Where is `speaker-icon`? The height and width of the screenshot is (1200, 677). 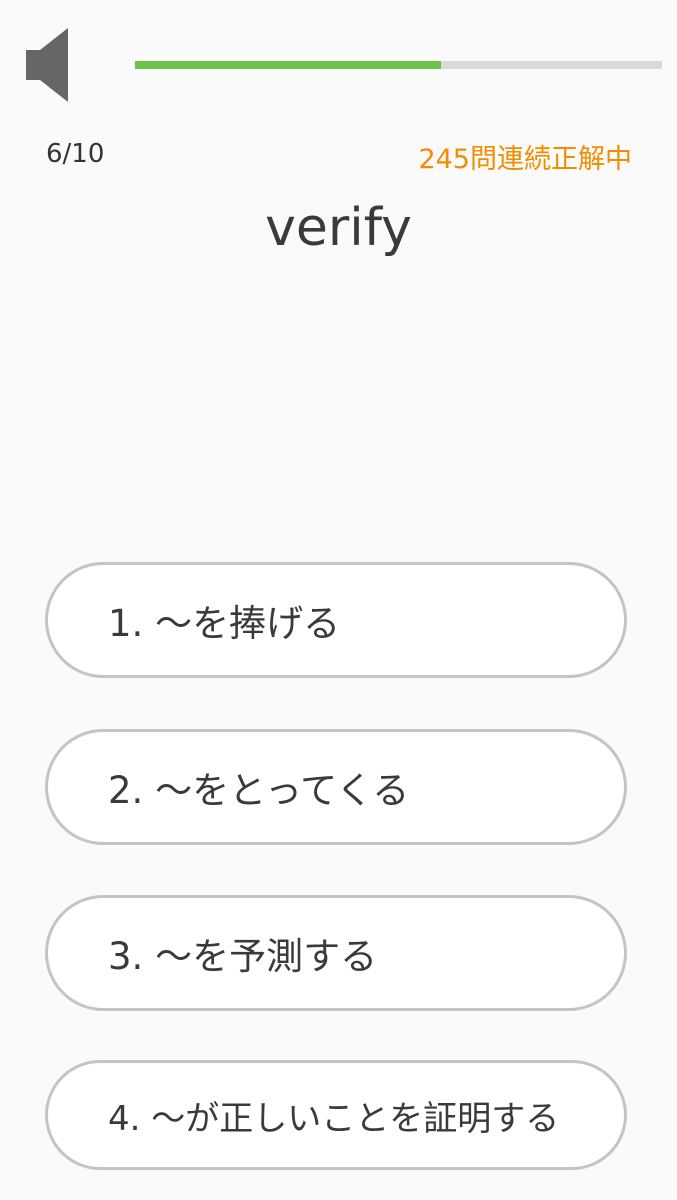 speaker-icon is located at coordinates (48, 65).